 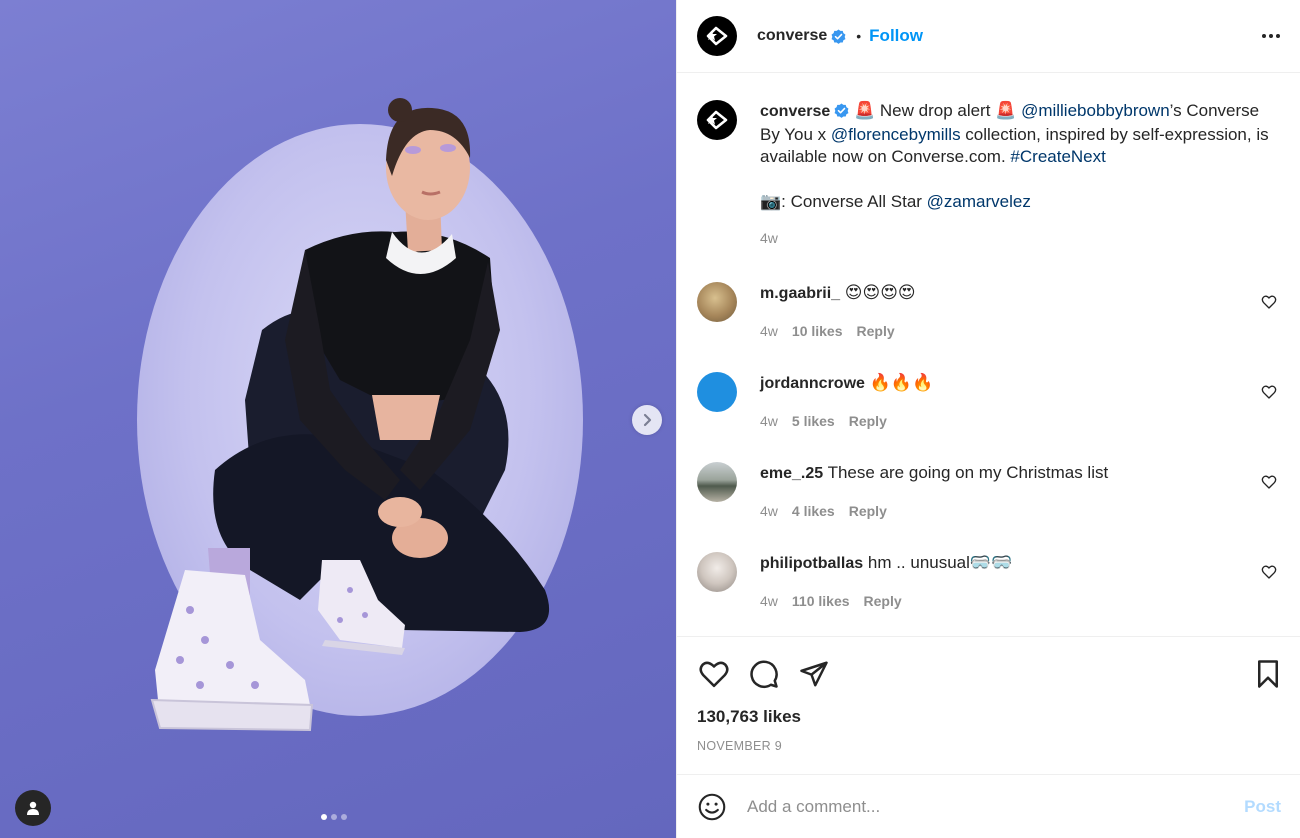 I want to click on hashtag-link: #CreateNext, so click(x=1057, y=156).